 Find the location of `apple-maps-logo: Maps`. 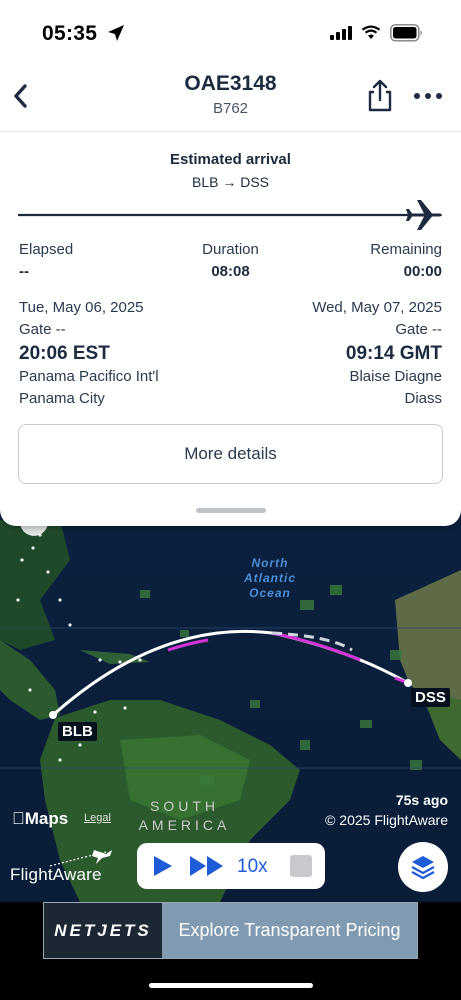

apple-maps-logo: Maps is located at coordinates (40, 819).